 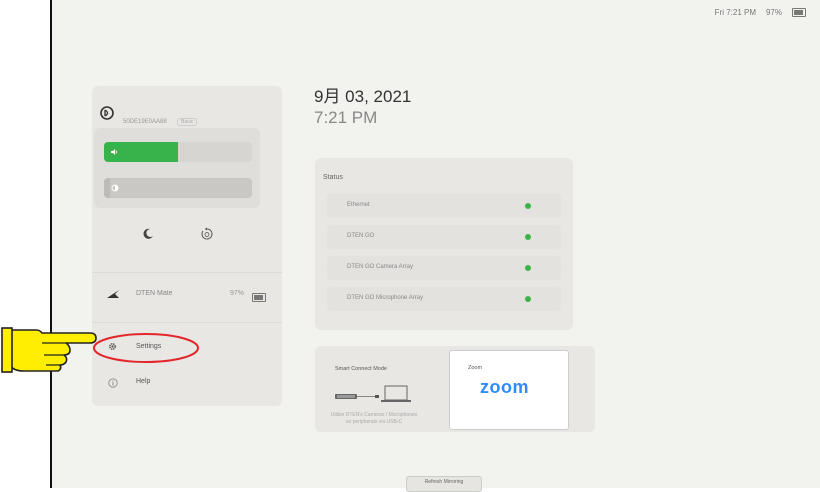 What do you see at coordinates (760, 12) in the screenshot?
I see `status-bar: Fri 7:21 PM 97%` at bounding box center [760, 12].